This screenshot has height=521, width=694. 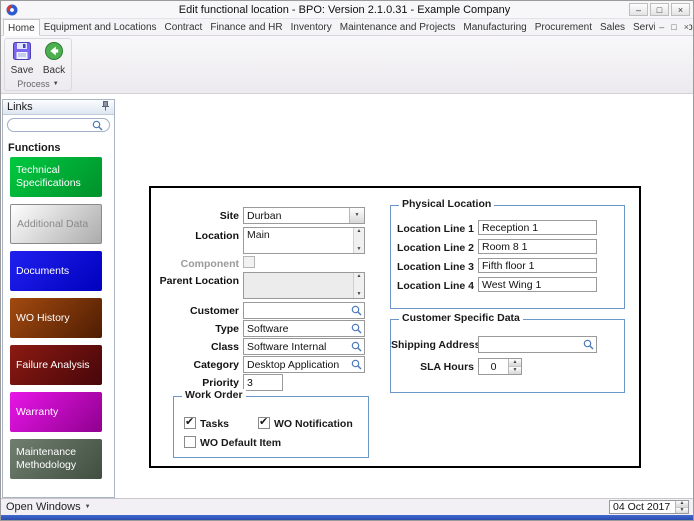 What do you see at coordinates (229, 216) in the screenshot?
I see `site-label: Site` at bounding box center [229, 216].